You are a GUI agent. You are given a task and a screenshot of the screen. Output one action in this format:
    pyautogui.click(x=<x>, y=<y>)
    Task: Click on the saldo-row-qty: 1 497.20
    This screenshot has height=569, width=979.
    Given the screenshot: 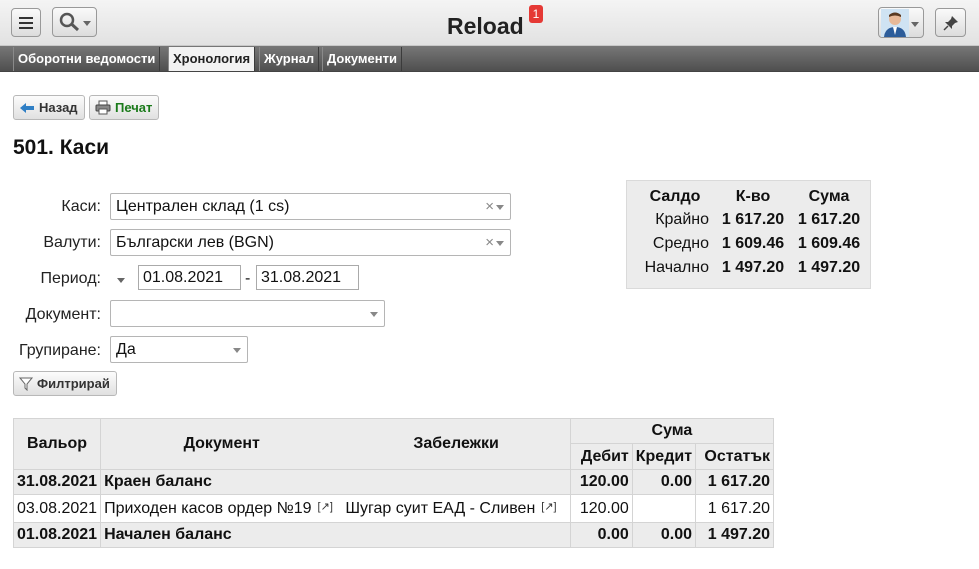 What is the action you would take?
    pyautogui.click(x=753, y=267)
    